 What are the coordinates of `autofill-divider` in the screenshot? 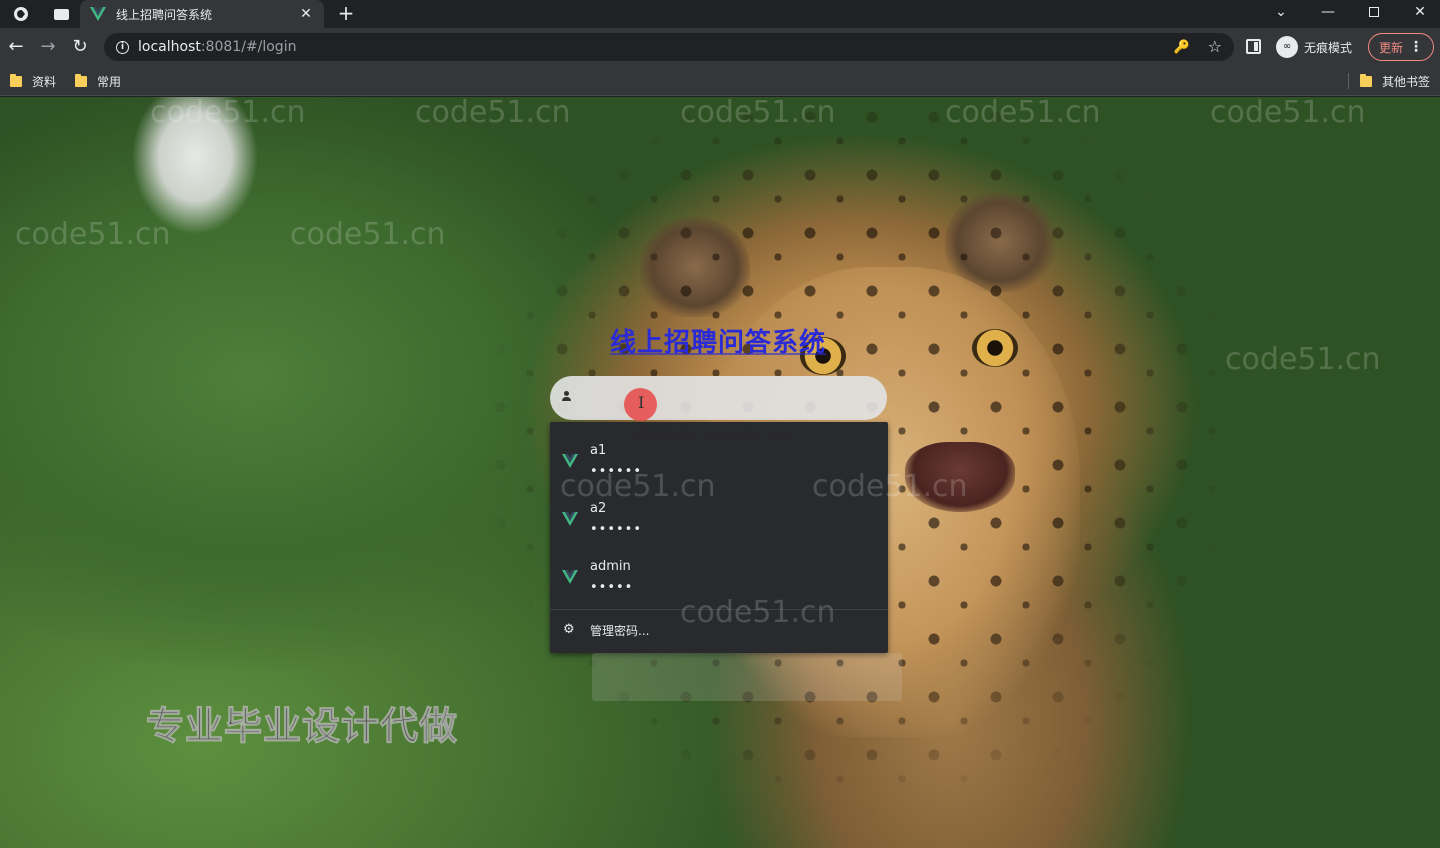 It's located at (719, 609).